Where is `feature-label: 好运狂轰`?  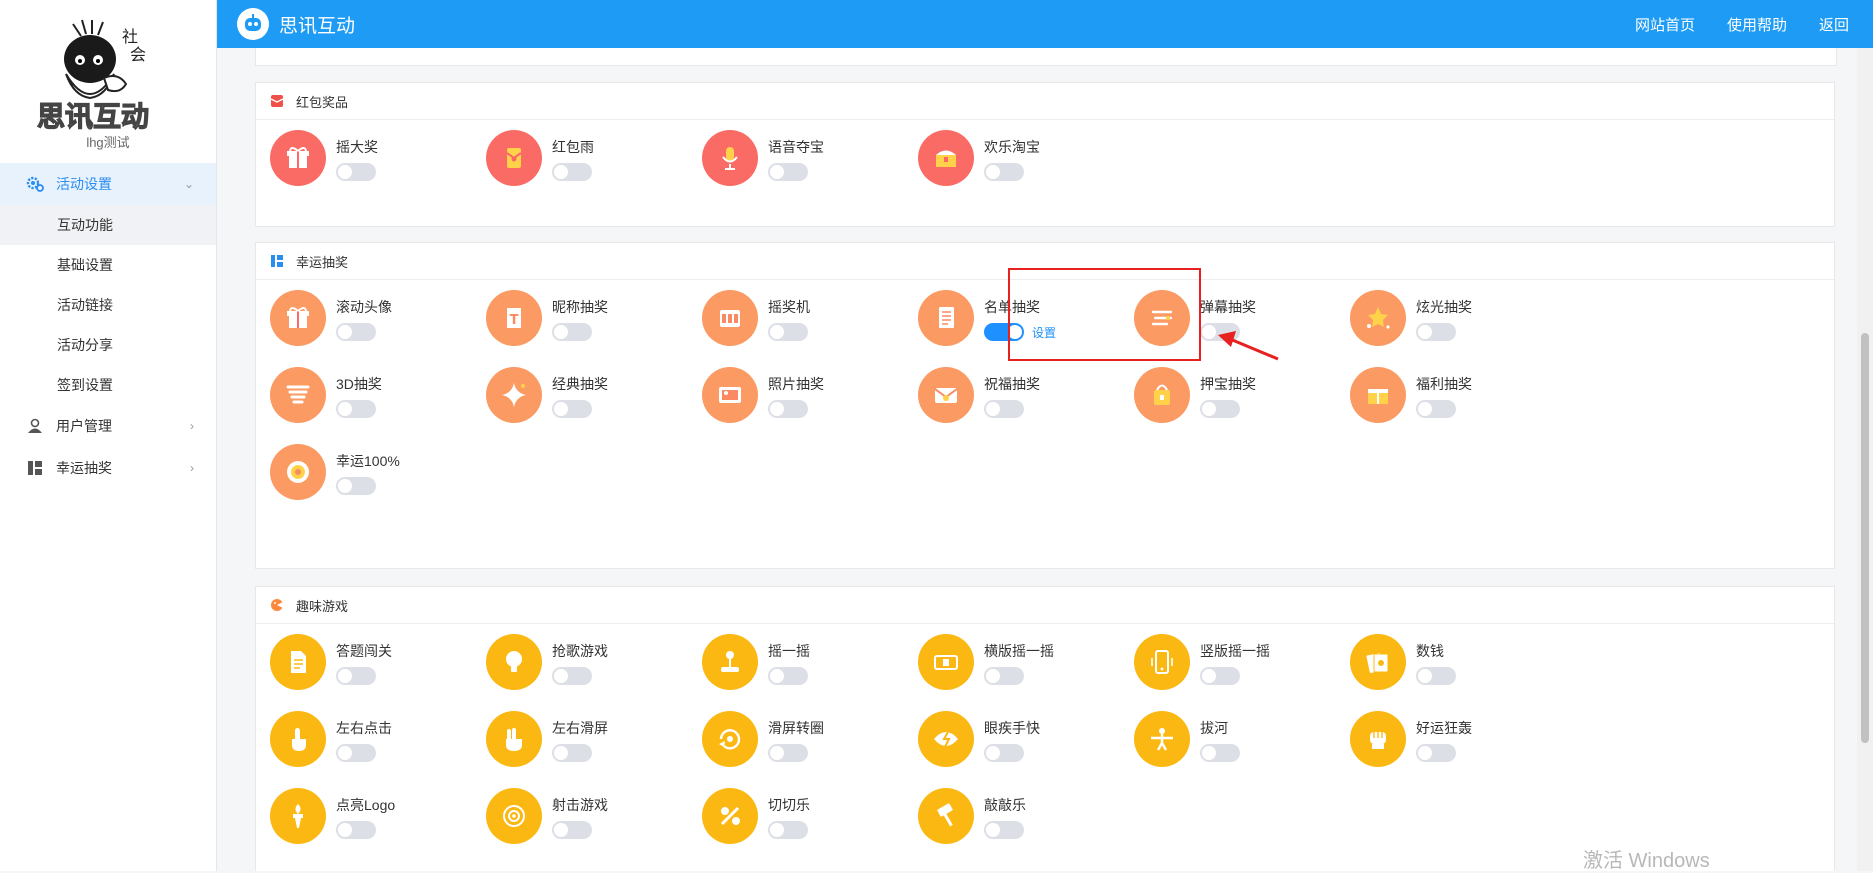 feature-label: 好运狂轰 is located at coordinates (1444, 728).